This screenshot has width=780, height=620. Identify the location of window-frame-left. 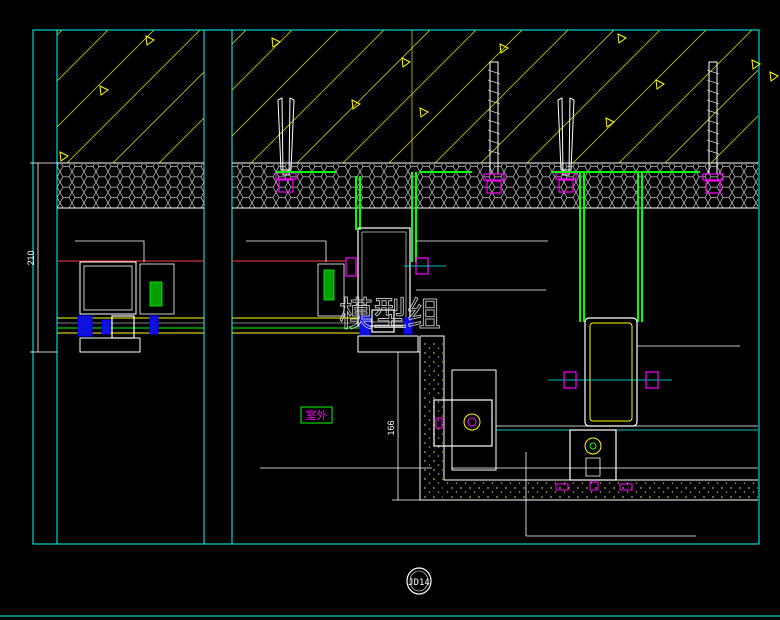
(130, 296).